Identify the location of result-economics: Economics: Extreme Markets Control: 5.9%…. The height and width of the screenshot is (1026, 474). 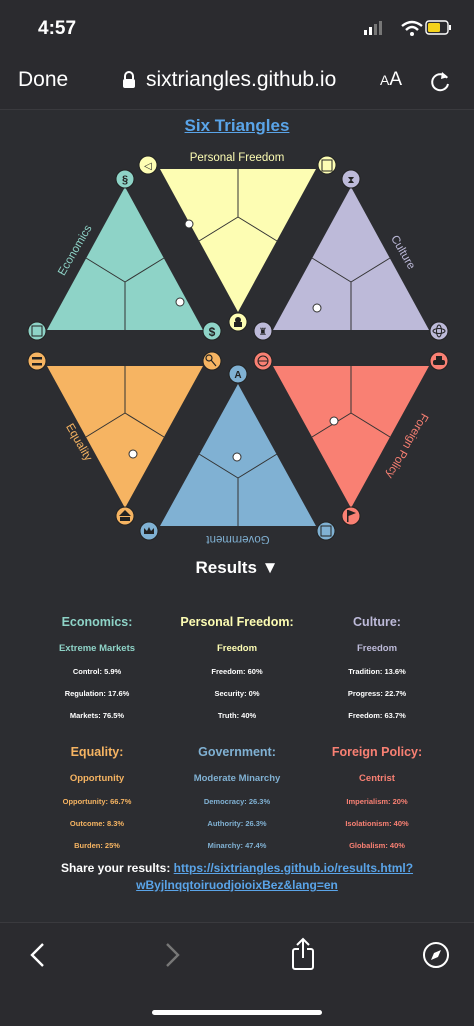
(97, 674).